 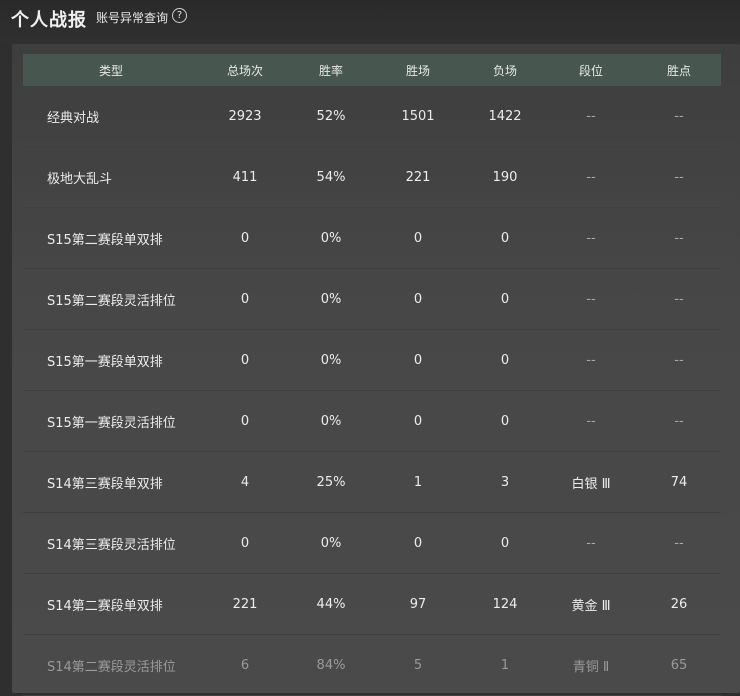 I want to click on col-losses: 负场, so click(x=504, y=70).